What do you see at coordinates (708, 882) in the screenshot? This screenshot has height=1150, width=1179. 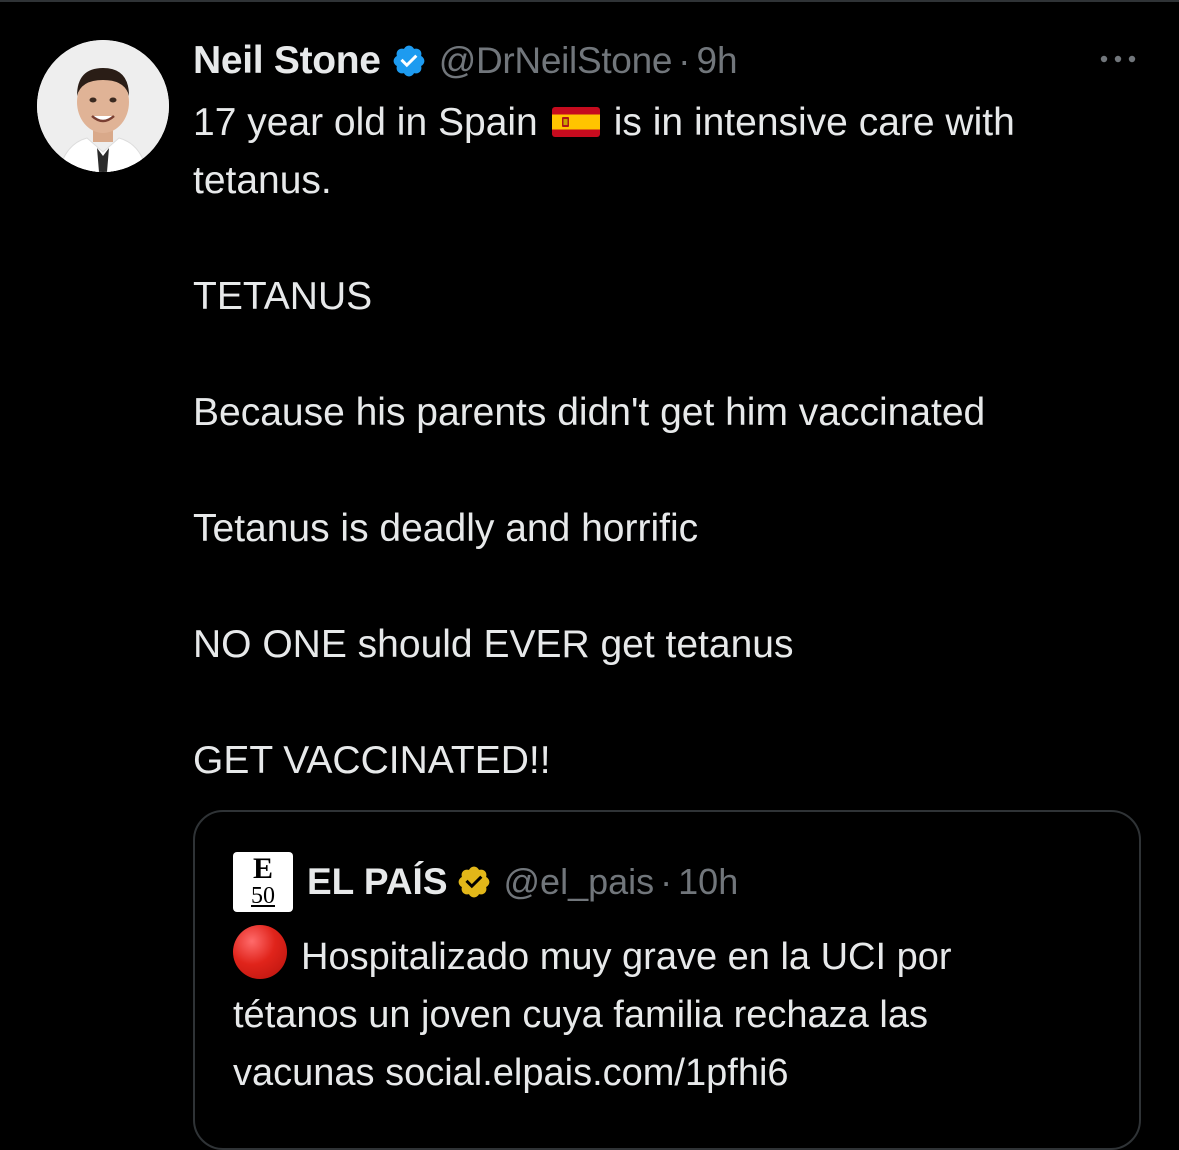 I see `quoted-tweet-timestamp: 10h` at bounding box center [708, 882].